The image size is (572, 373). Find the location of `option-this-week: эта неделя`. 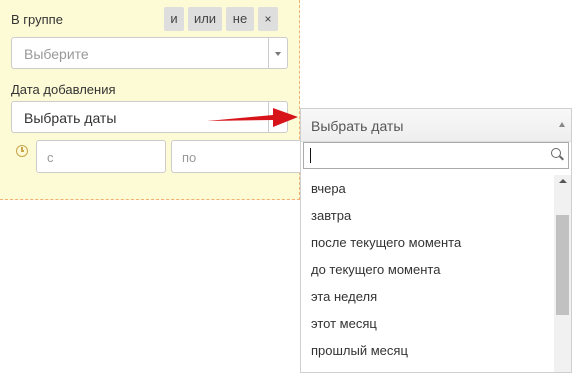

option-this-week: эта неделя is located at coordinates (427, 296).